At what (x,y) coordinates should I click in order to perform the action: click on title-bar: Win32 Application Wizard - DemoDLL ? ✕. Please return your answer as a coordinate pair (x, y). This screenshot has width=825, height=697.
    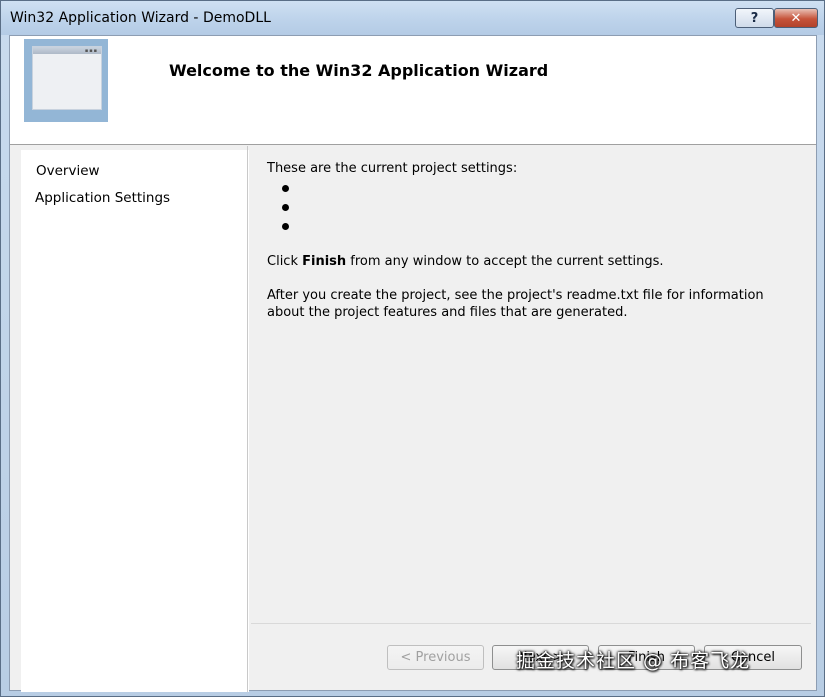
    Looking at the image, I should click on (412, 18).